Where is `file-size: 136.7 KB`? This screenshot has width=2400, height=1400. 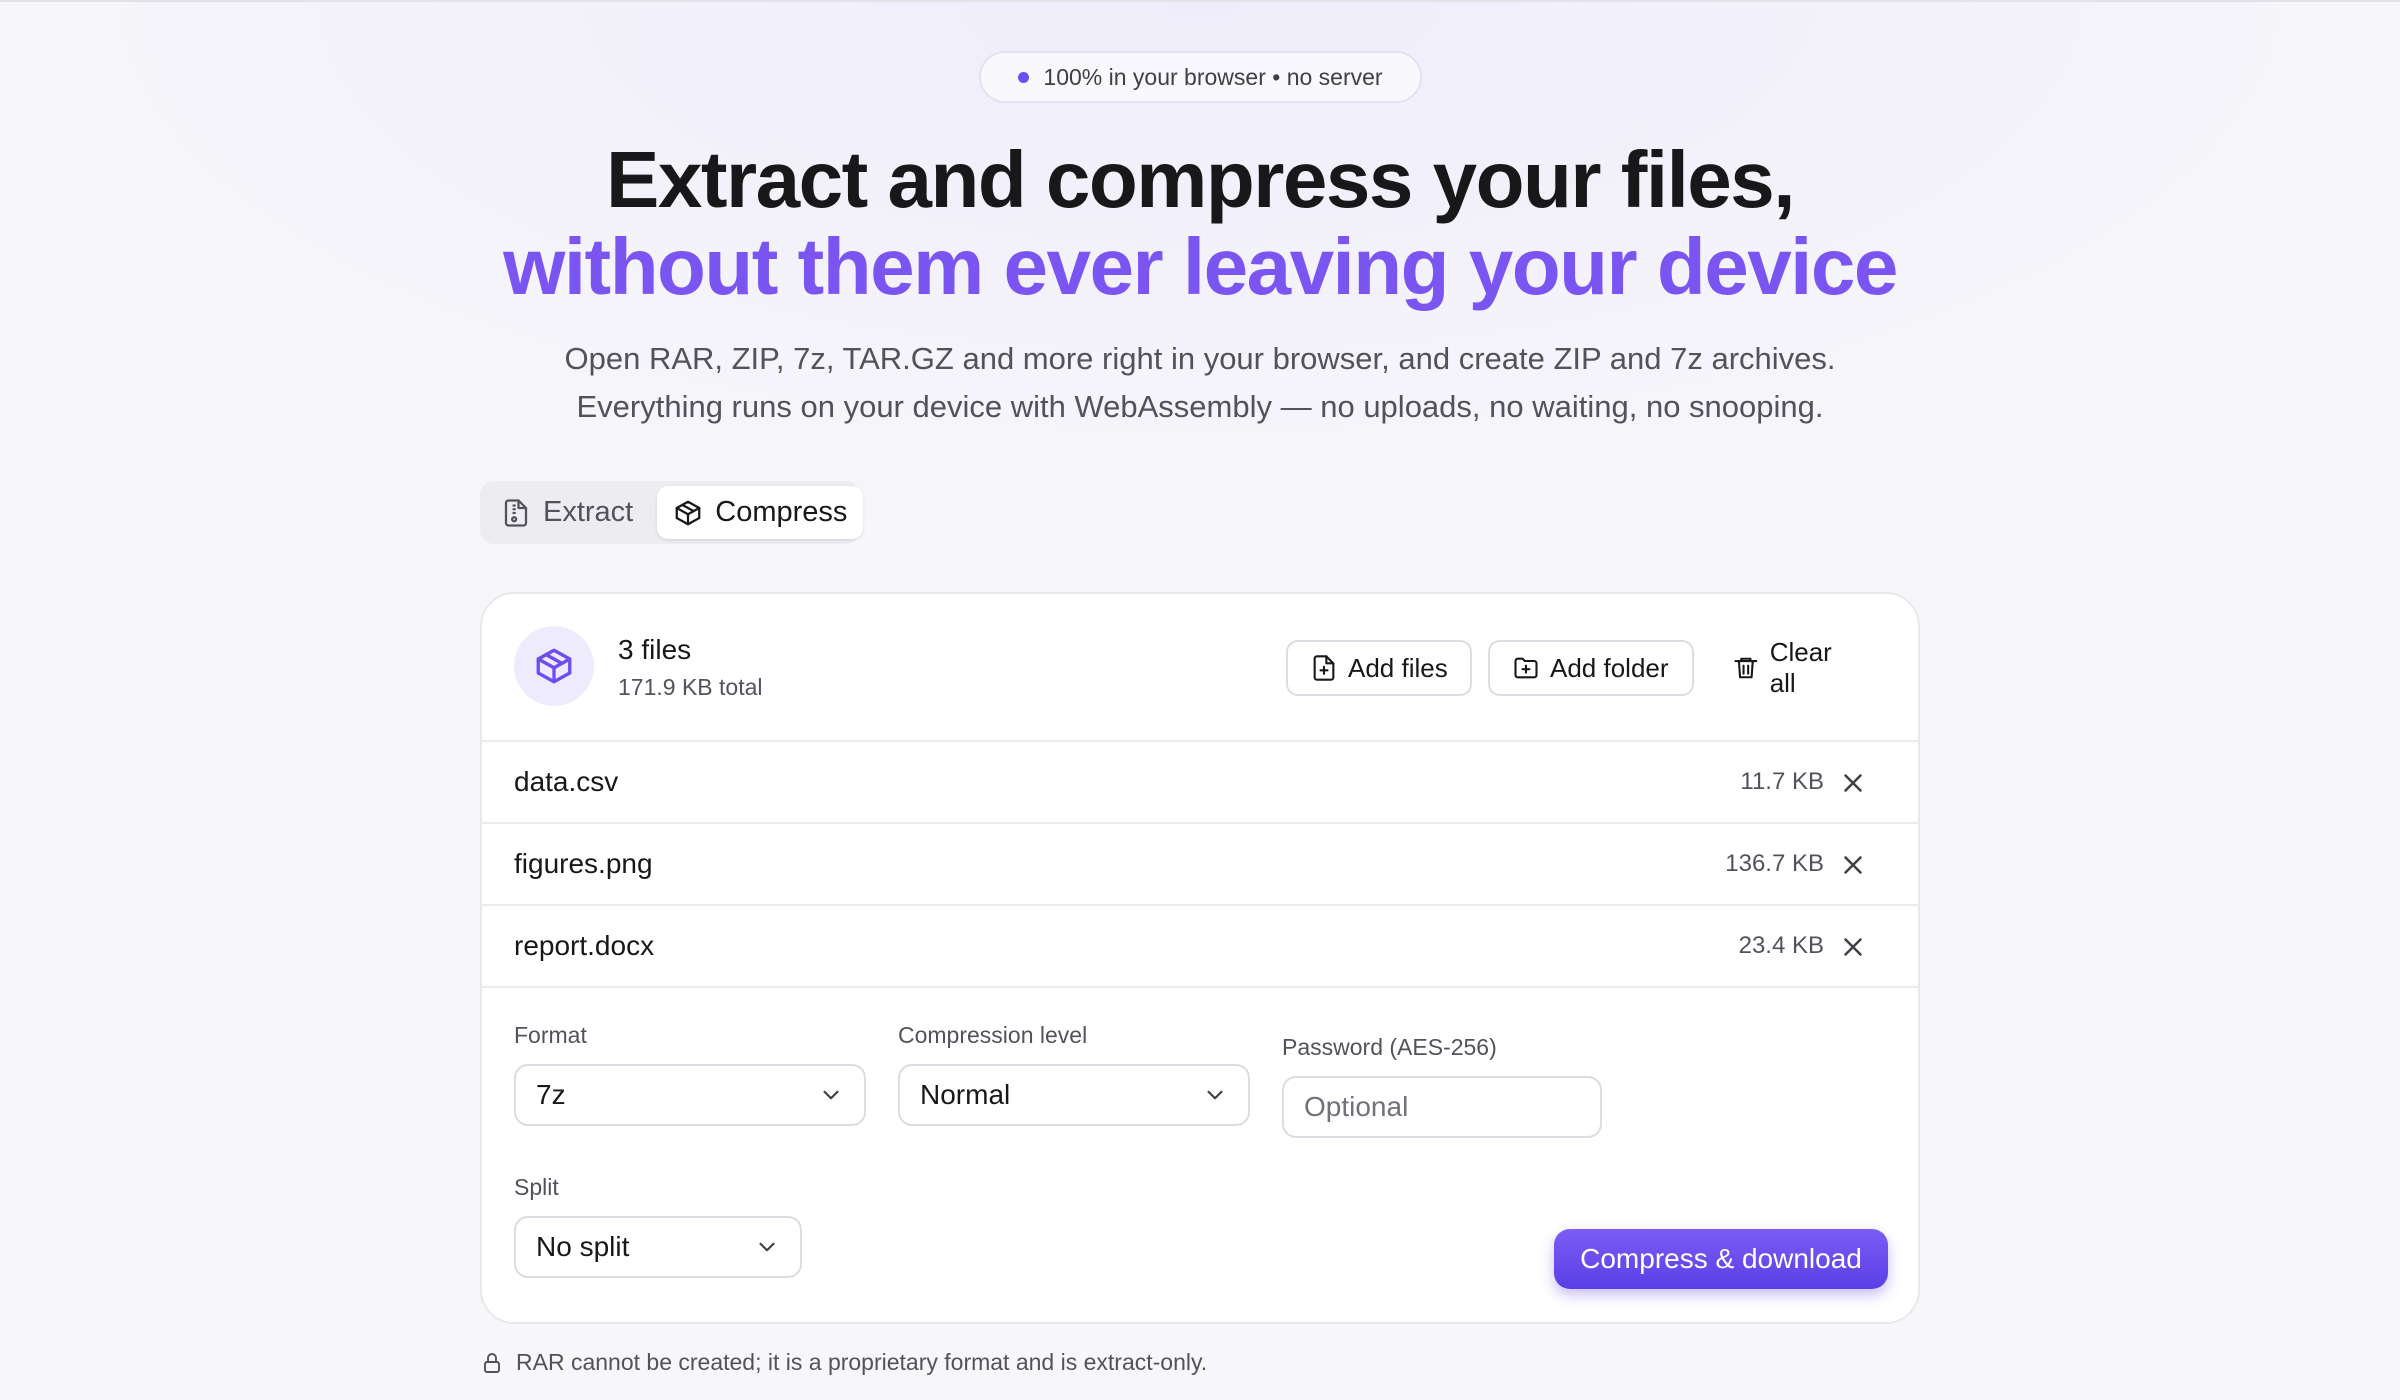
file-size: 136.7 KB is located at coordinates (1774, 863).